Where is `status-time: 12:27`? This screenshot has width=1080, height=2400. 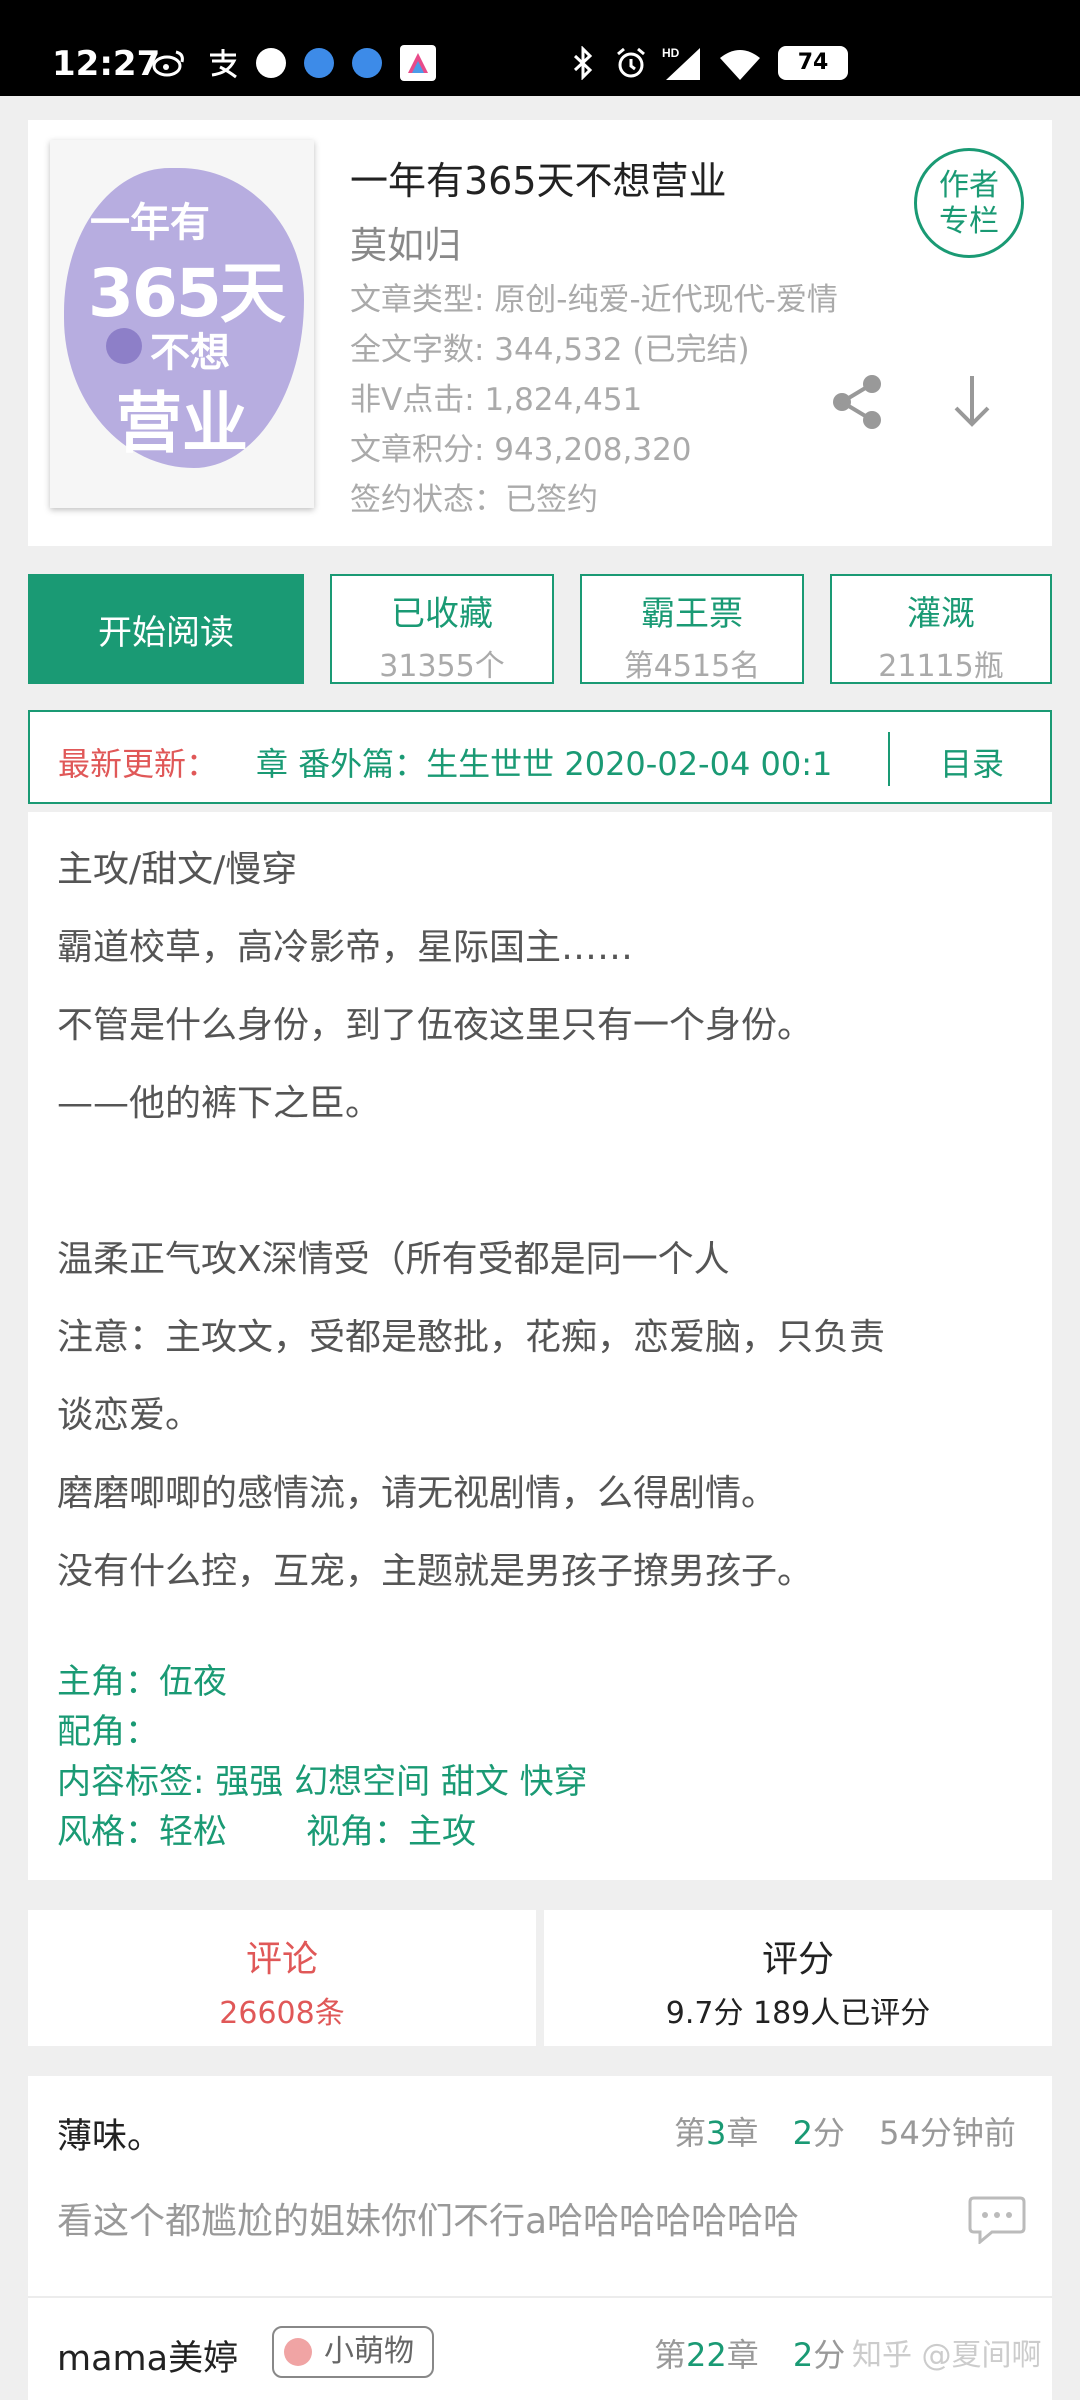 status-time: 12:27 is located at coordinates (106, 64).